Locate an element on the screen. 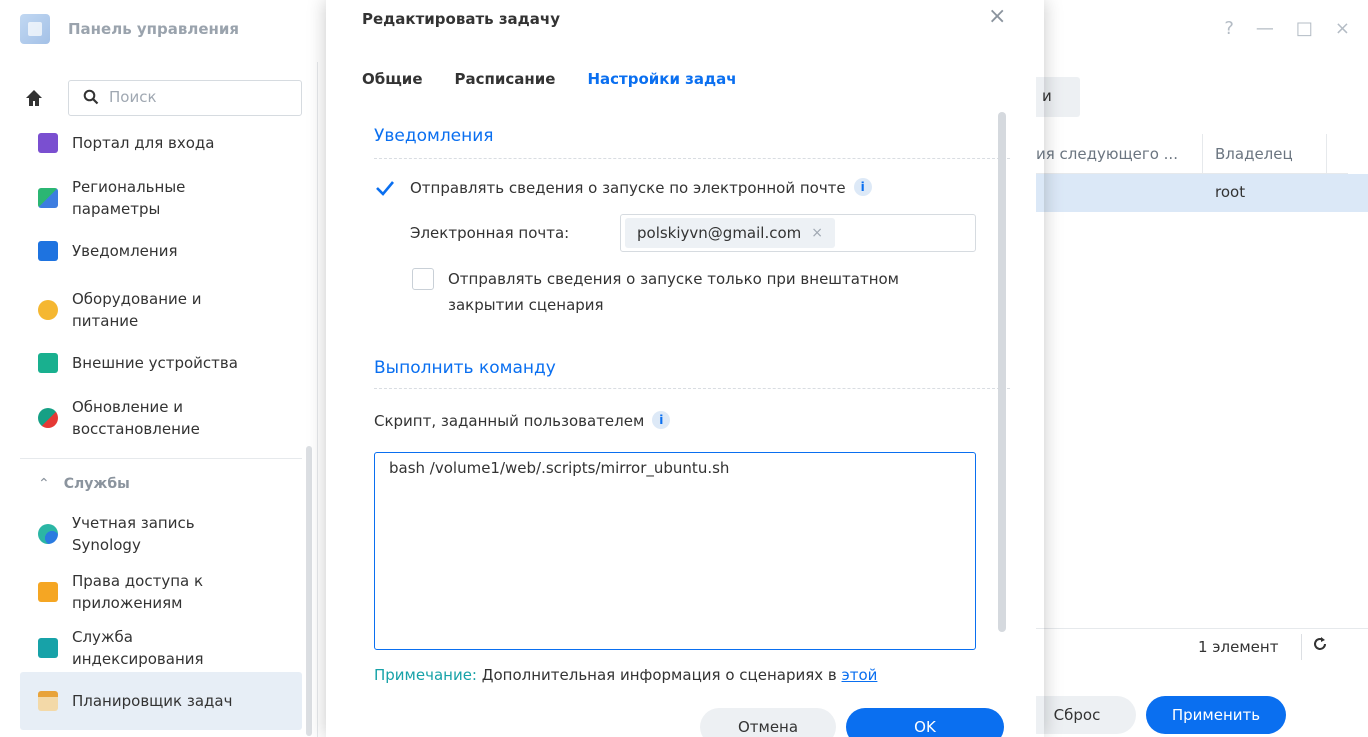 The image size is (1368, 737). sidebar-item-app-privileges: Права доступа к приложениям is located at coordinates (120, 592).